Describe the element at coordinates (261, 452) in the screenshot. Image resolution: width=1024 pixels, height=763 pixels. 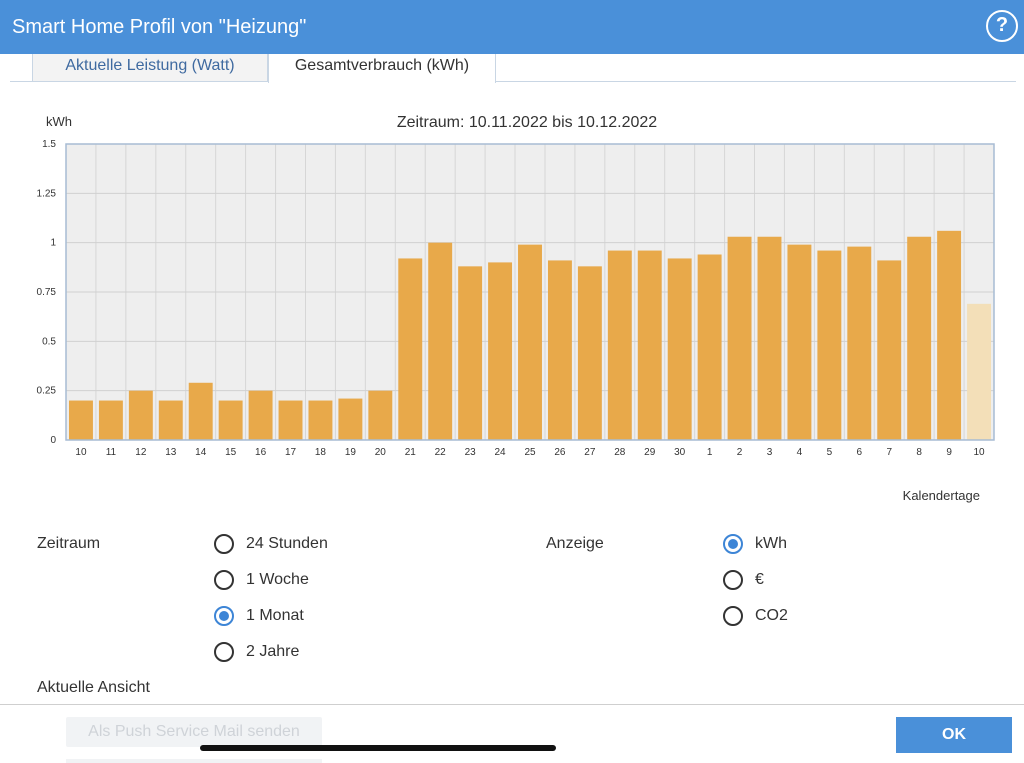
I see `x-tick-label: 16` at that location.